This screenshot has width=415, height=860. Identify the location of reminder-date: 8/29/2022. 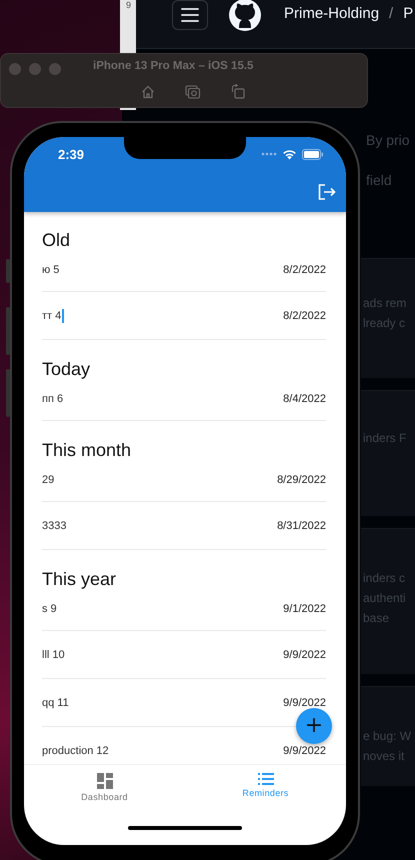
(301, 480).